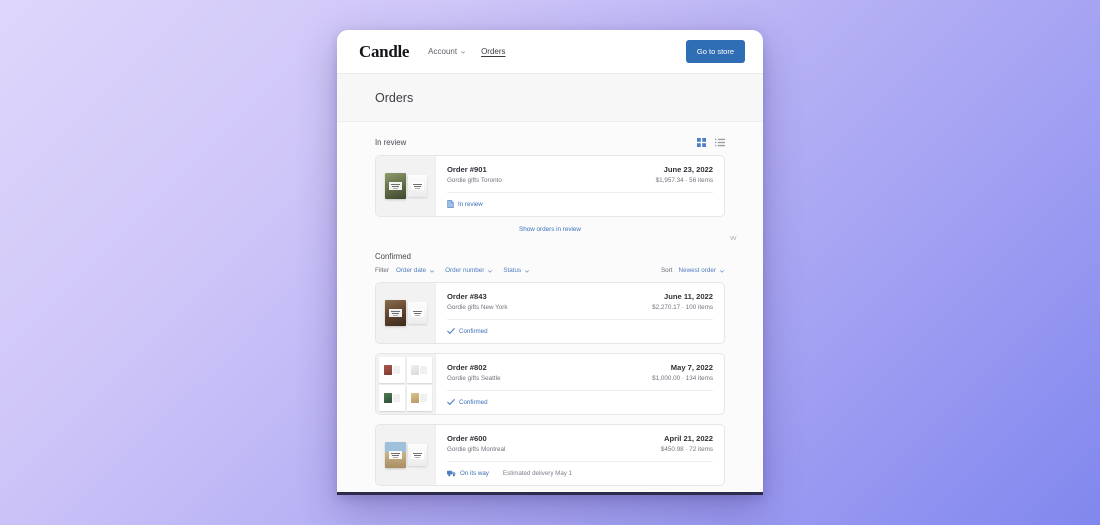 The height and width of the screenshot is (525, 1100). What do you see at coordinates (688, 438) in the screenshot?
I see `order-date: April 21, 2022` at bounding box center [688, 438].